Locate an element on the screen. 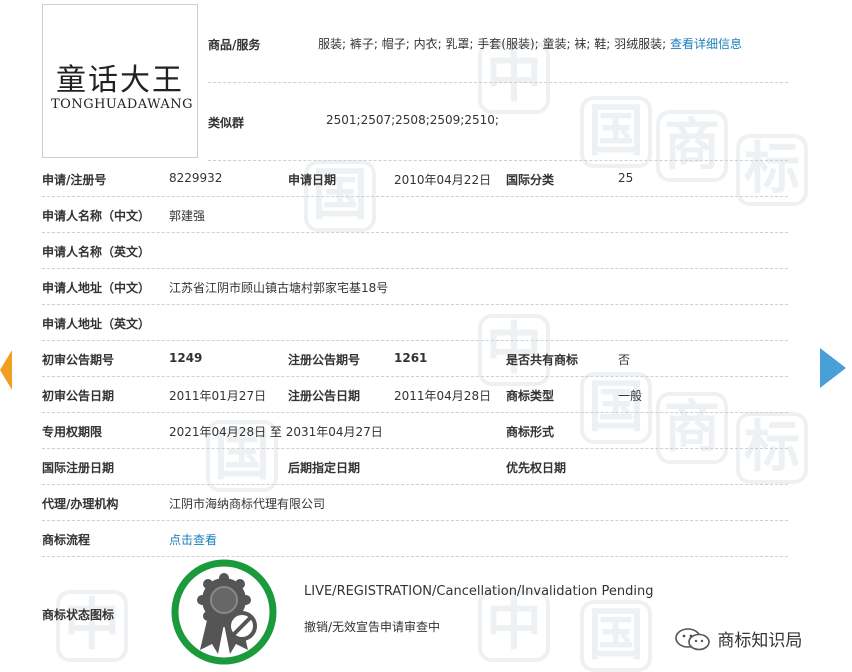  intl-class-label: 国际分类 is located at coordinates (530, 180).